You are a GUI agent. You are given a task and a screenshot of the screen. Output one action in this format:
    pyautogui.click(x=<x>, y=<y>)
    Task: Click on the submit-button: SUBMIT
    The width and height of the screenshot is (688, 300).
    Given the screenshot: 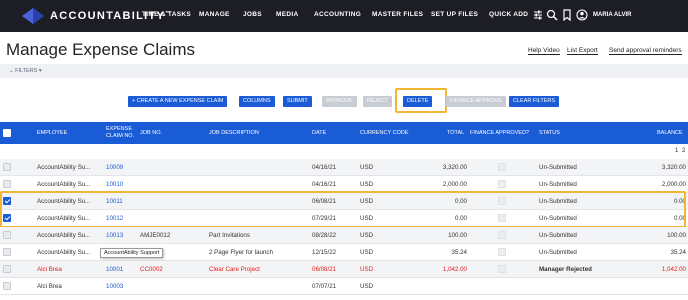 What is the action you would take?
    pyautogui.click(x=297, y=101)
    